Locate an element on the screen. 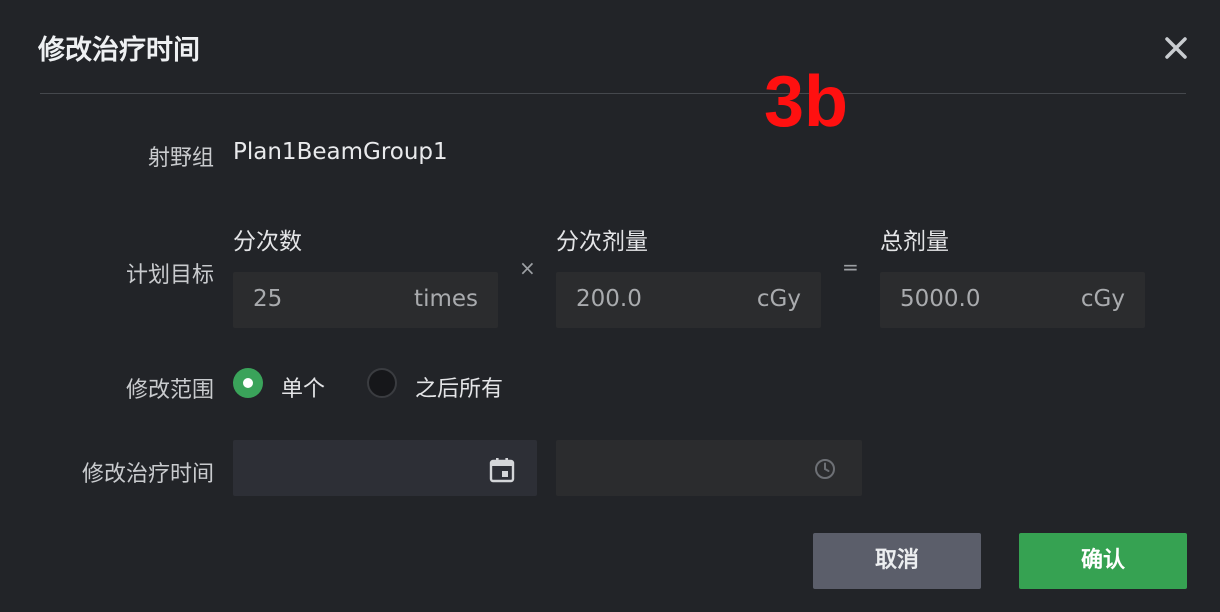 This screenshot has width=1220, height=612. fraction-dose-label: 分次剂量 is located at coordinates (602, 242).